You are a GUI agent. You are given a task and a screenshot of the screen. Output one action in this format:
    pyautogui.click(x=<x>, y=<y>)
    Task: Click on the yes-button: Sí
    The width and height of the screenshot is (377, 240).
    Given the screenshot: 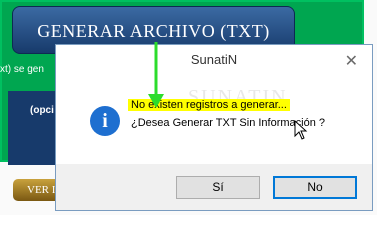 What is the action you would take?
    pyautogui.click(x=218, y=187)
    